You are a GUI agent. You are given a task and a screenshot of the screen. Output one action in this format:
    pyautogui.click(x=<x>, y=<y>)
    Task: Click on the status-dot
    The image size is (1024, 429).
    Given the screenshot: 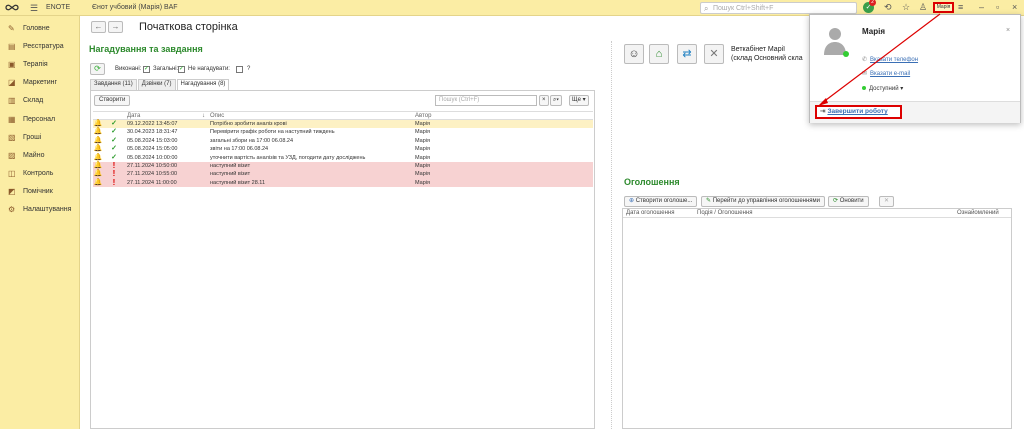 What is the action you would take?
    pyautogui.click(x=864, y=88)
    